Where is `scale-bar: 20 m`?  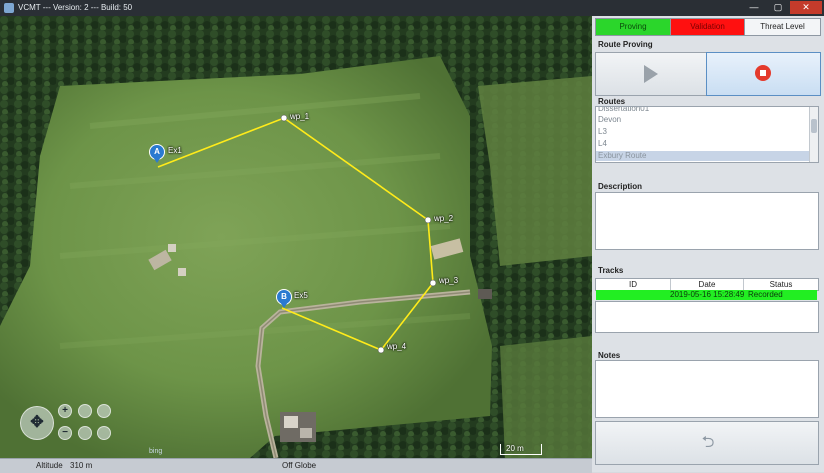
scale-bar: 20 m is located at coordinates (521, 449).